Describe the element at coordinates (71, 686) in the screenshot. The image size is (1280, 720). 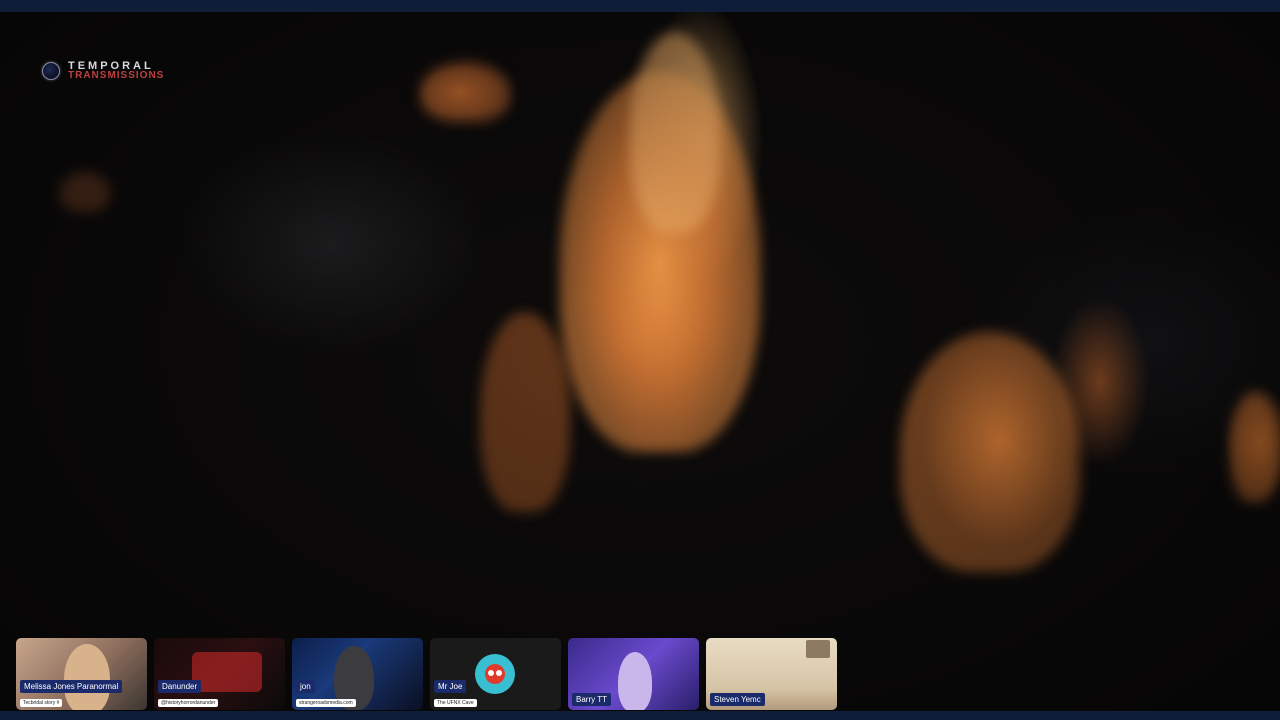
I see `participant-name: Melissa Jones Paranormal` at that location.